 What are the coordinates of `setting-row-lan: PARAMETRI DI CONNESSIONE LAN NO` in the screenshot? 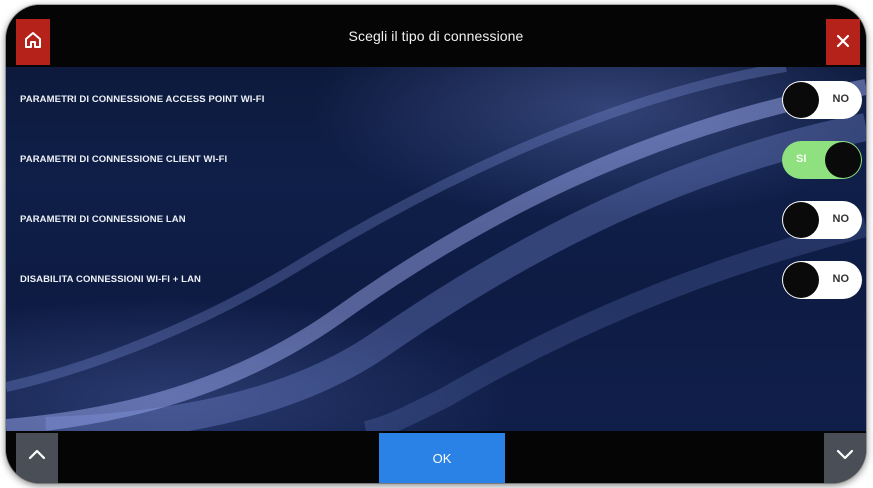 It's located at (436, 221).